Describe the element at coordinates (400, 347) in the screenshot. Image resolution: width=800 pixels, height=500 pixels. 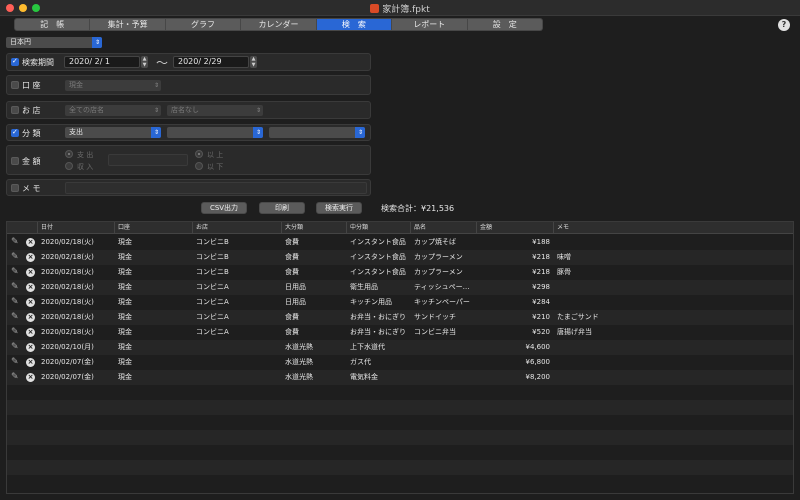
I see `table-row: ✎ × 2020/02/10(月) 現金 水道光熱 上下水道代 ¥4,600` at that location.